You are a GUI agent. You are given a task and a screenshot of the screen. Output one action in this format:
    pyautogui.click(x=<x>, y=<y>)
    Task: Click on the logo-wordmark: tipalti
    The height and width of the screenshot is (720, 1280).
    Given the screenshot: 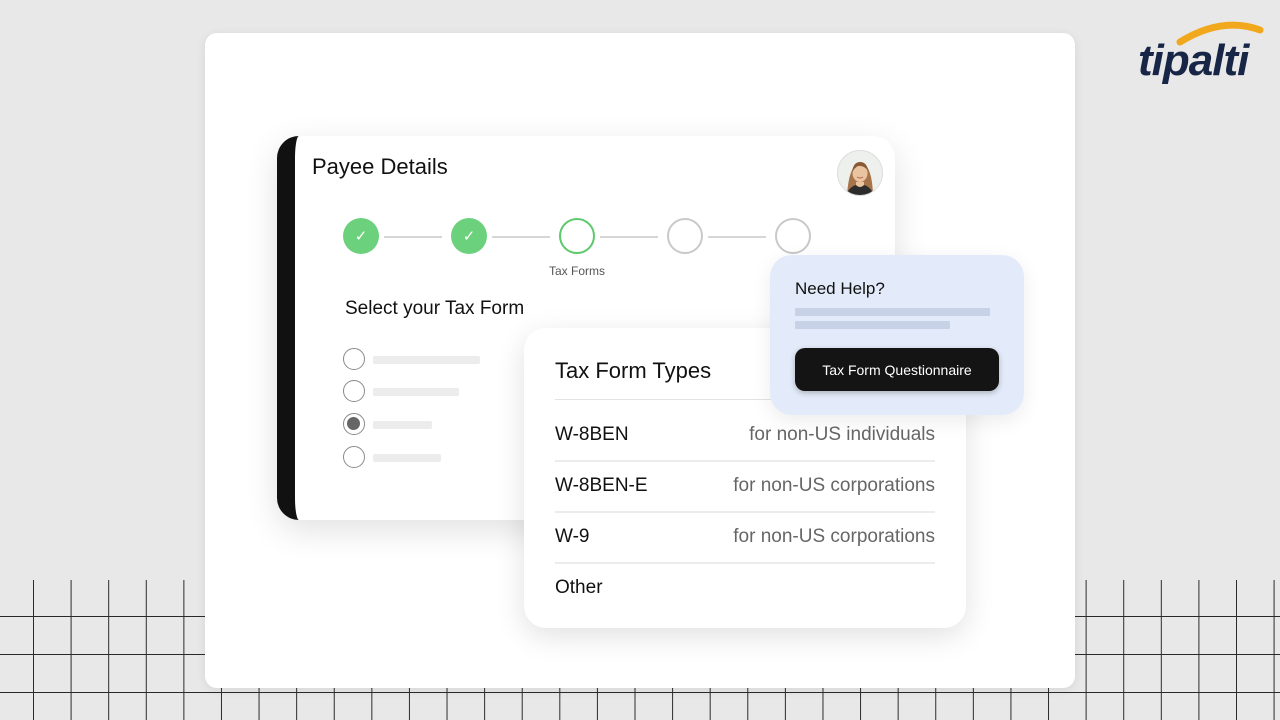 What is the action you would take?
    pyautogui.click(x=1193, y=60)
    